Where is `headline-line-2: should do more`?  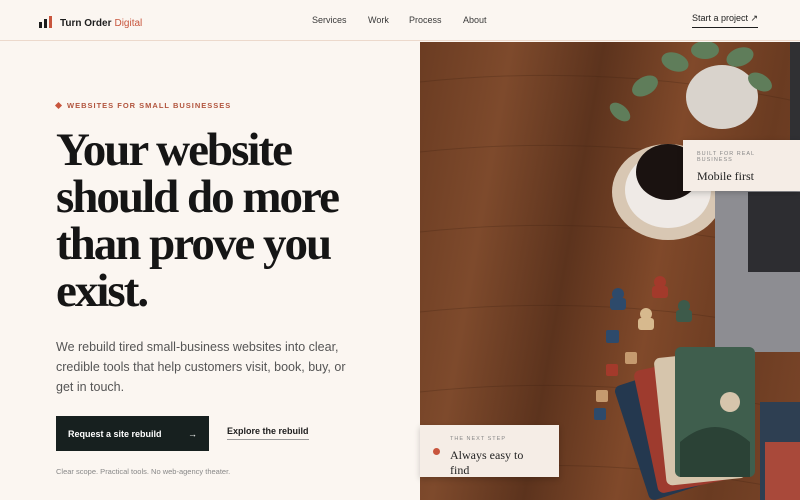
headline-line-2: should do more is located at coordinates (198, 197).